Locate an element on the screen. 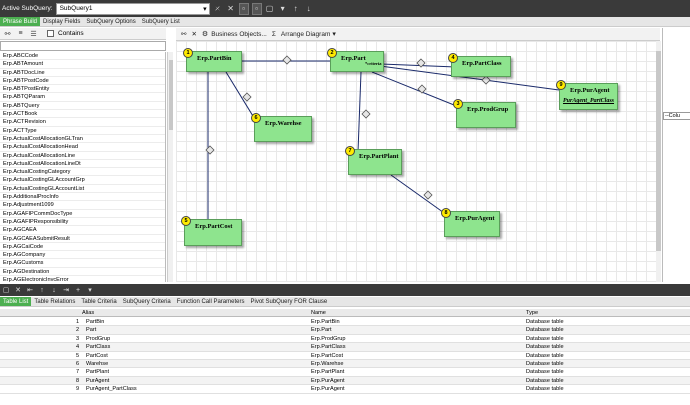 The width and height of the screenshot is (690, 405). table-list-item: Erp.ABCCode is located at coordinates (82, 56).